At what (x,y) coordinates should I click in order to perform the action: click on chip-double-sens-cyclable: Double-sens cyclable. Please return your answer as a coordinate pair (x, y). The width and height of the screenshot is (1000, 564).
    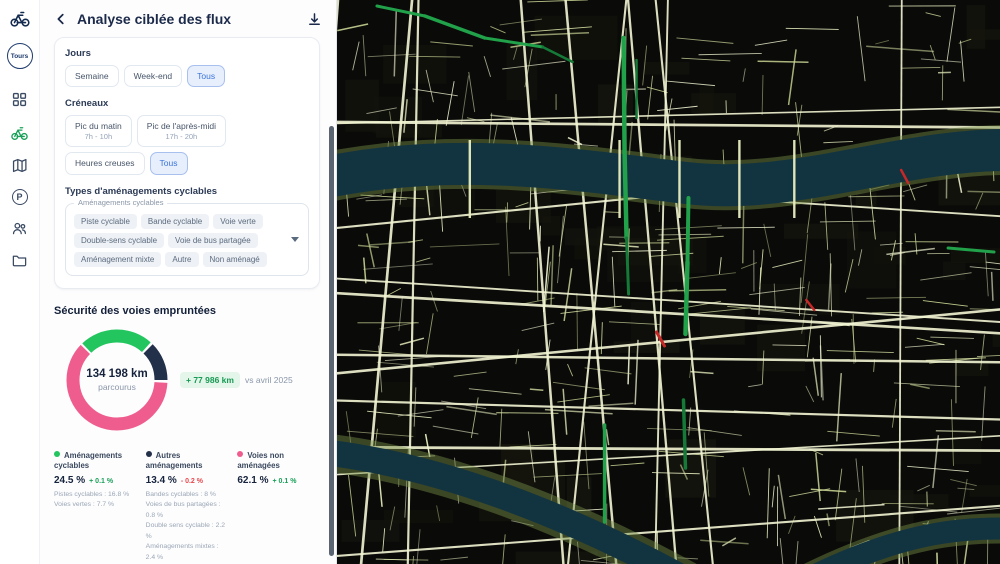
    Looking at the image, I should click on (119, 240).